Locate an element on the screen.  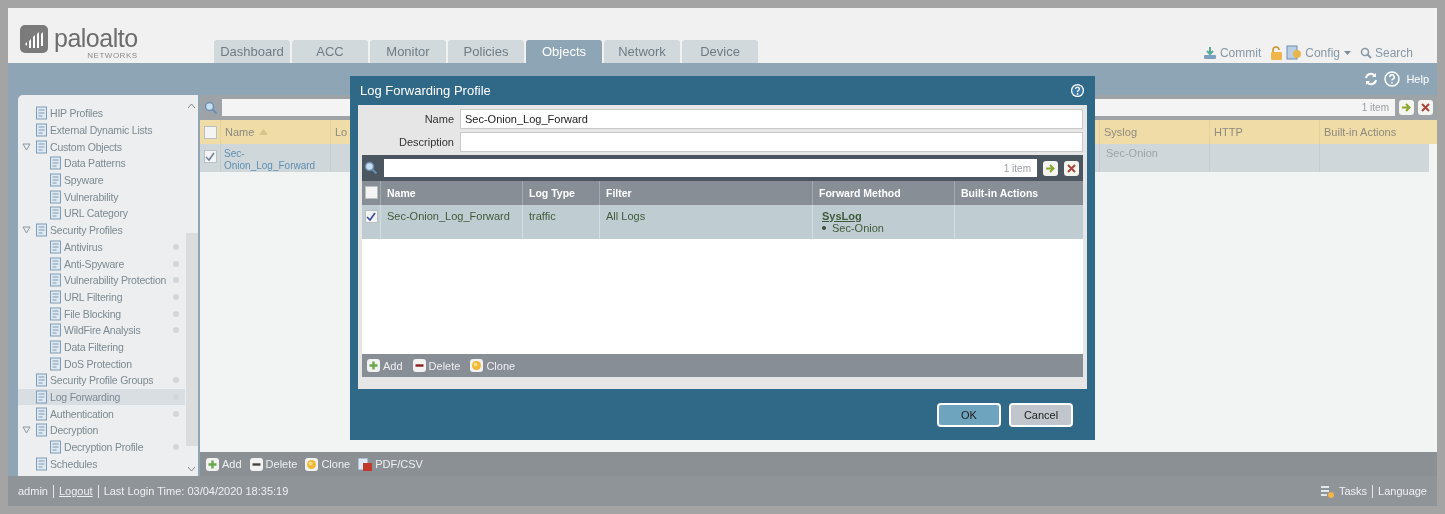
scrollbar-thumb is located at coordinates (191, 339).